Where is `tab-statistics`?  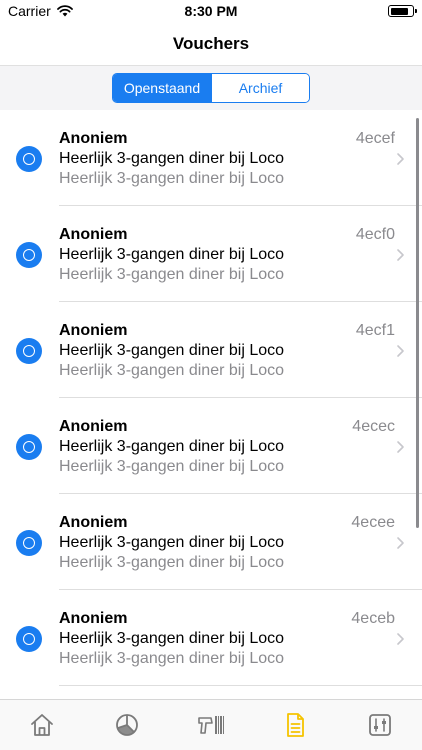 tab-statistics is located at coordinates (126, 725).